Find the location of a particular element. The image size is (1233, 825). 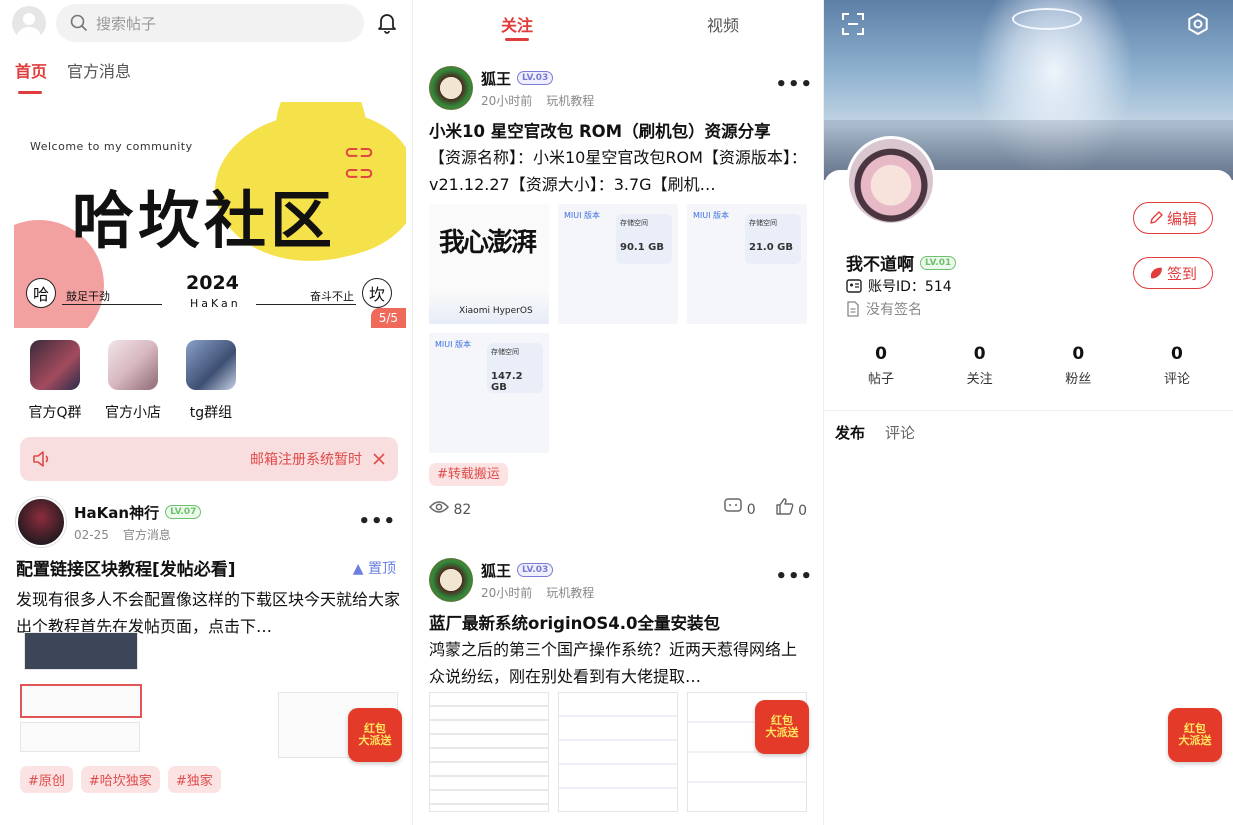

speaker-icon is located at coordinates (41, 459).